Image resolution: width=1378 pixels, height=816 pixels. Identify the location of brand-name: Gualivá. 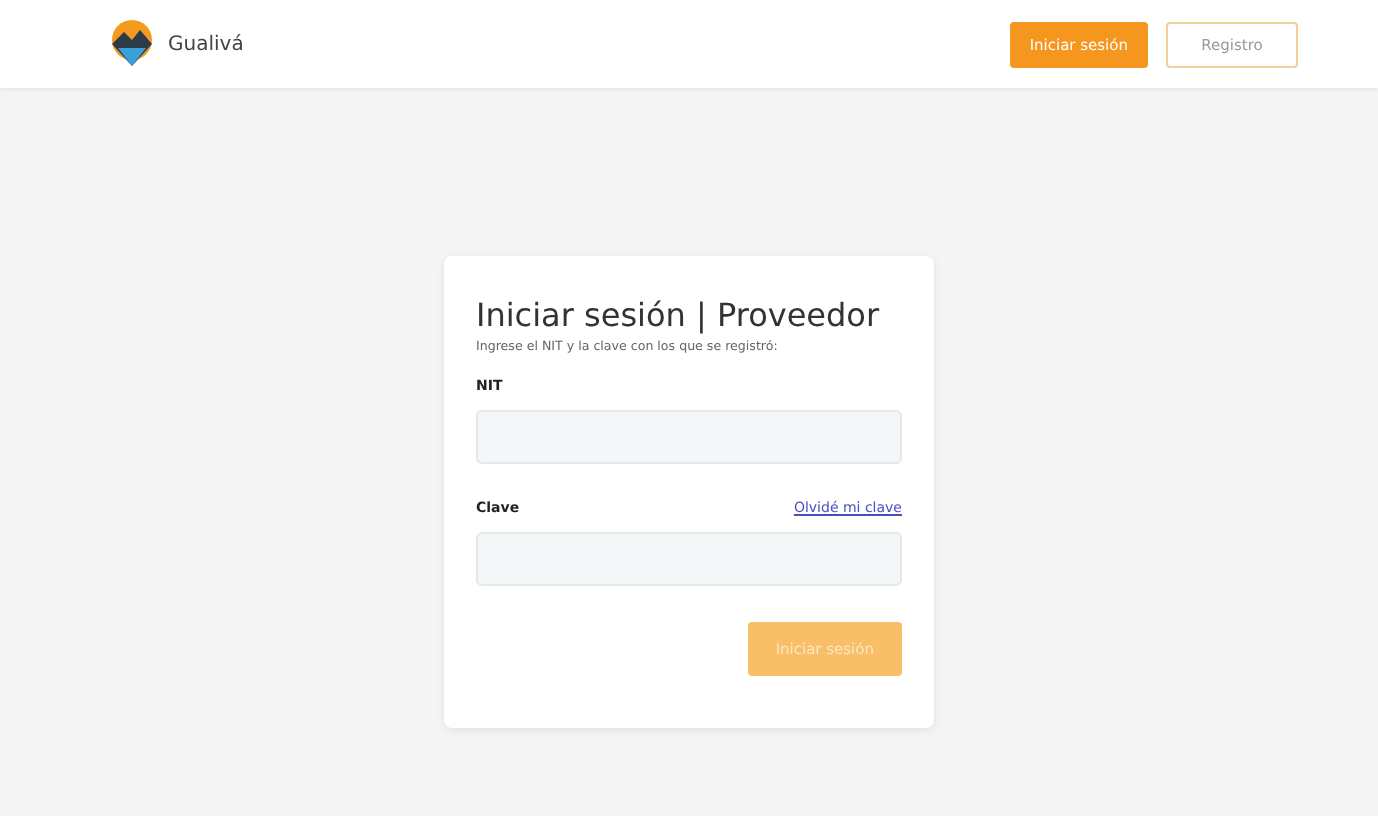
(206, 44).